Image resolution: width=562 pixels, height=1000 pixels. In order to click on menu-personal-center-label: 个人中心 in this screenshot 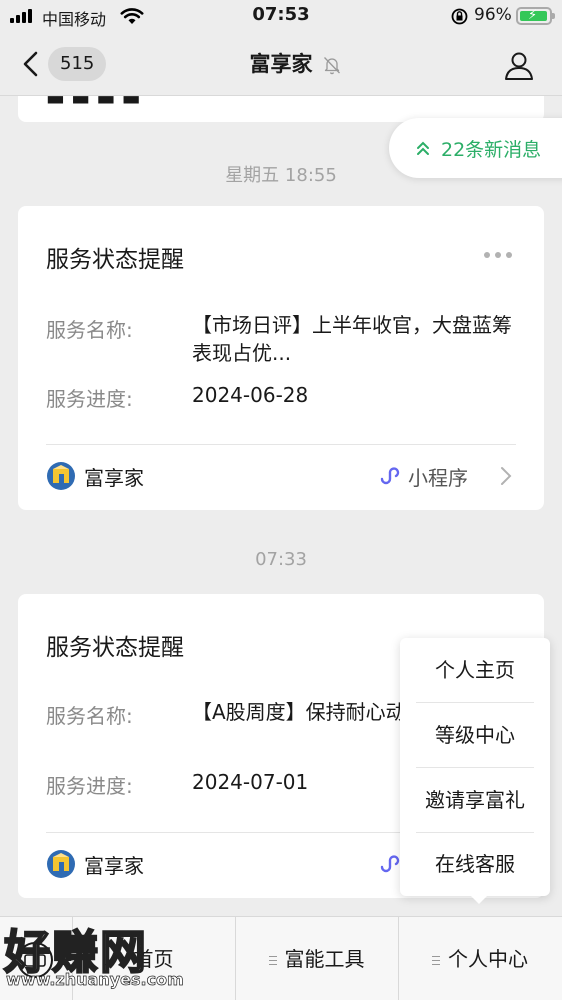, I will do `click(488, 959)`.